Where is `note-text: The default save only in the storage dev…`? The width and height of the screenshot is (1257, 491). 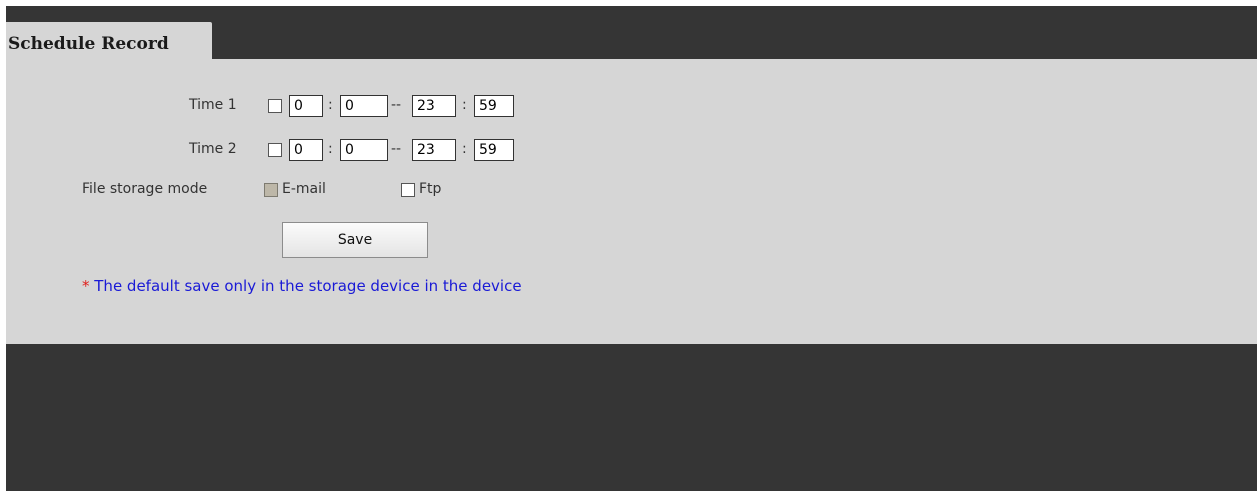
note-text: The default save only in the storage dev… is located at coordinates (305, 286).